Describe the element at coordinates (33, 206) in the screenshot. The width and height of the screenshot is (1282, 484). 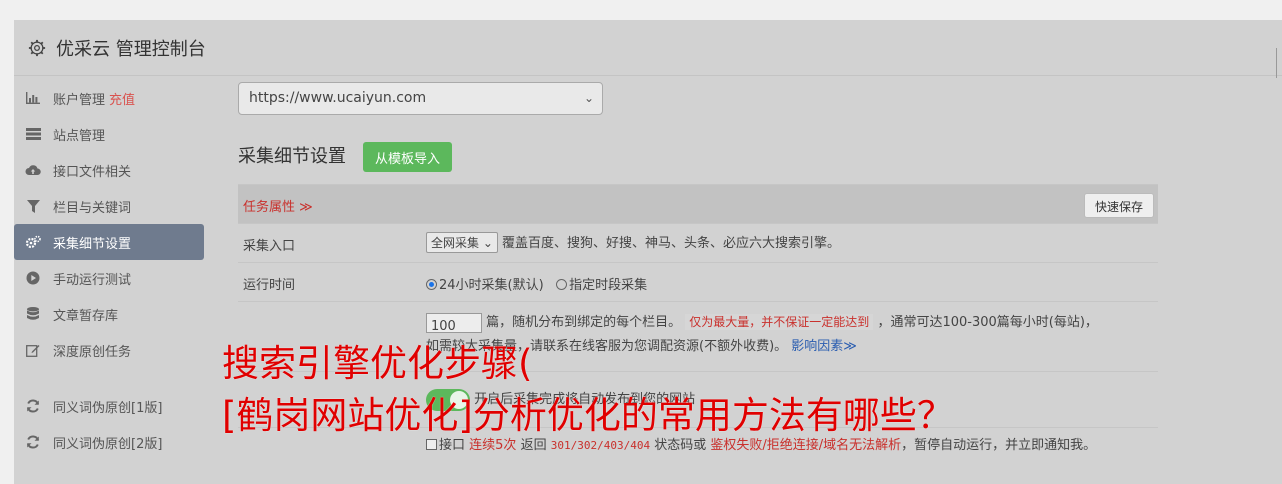
I see `filter-icon` at that location.